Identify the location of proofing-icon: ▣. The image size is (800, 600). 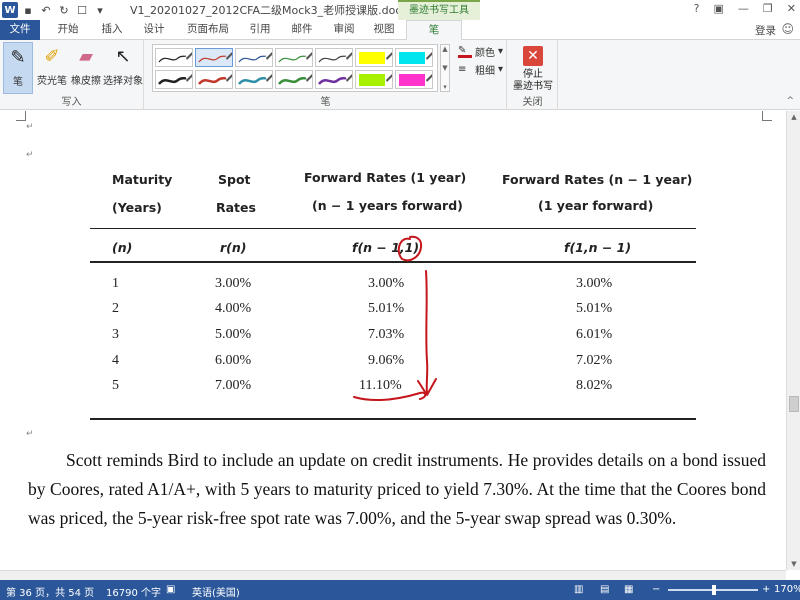
(170, 589).